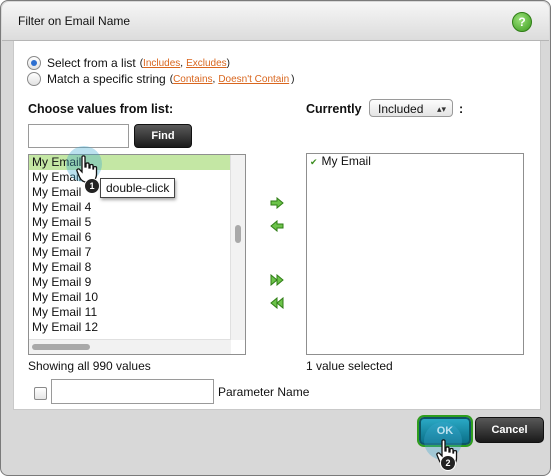  Describe the element at coordinates (101, 109) in the screenshot. I see `choose-values-header: Choose values from list:` at that location.